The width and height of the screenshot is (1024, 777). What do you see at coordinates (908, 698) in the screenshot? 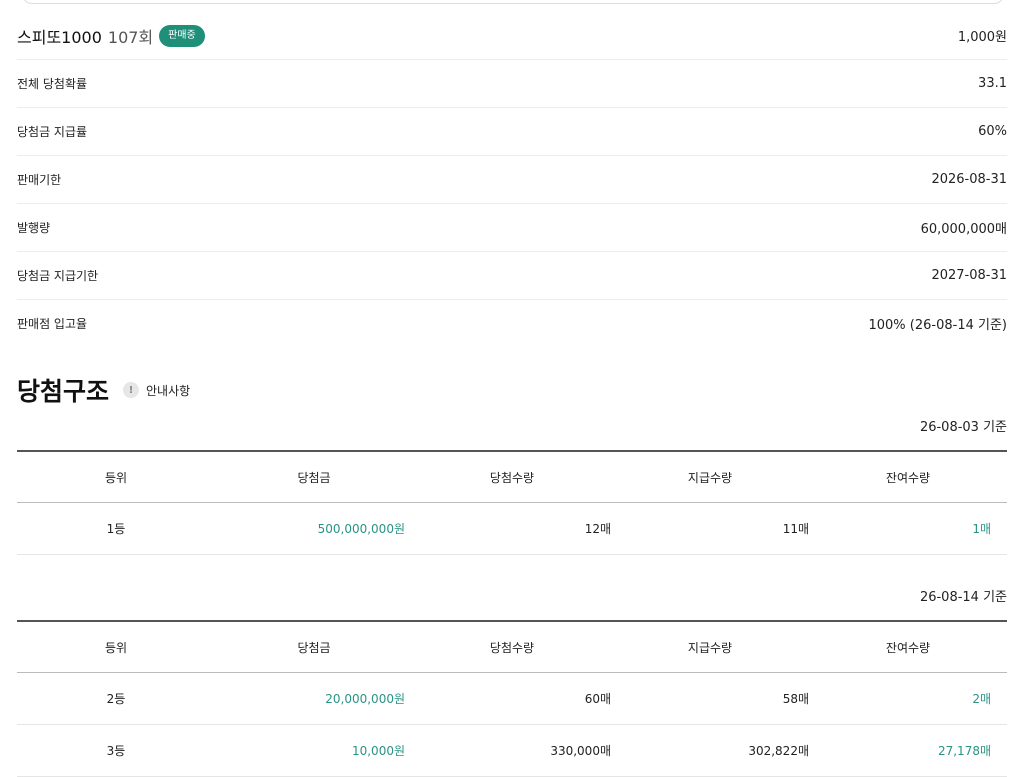
I see `cell-remain: 2매` at bounding box center [908, 698].